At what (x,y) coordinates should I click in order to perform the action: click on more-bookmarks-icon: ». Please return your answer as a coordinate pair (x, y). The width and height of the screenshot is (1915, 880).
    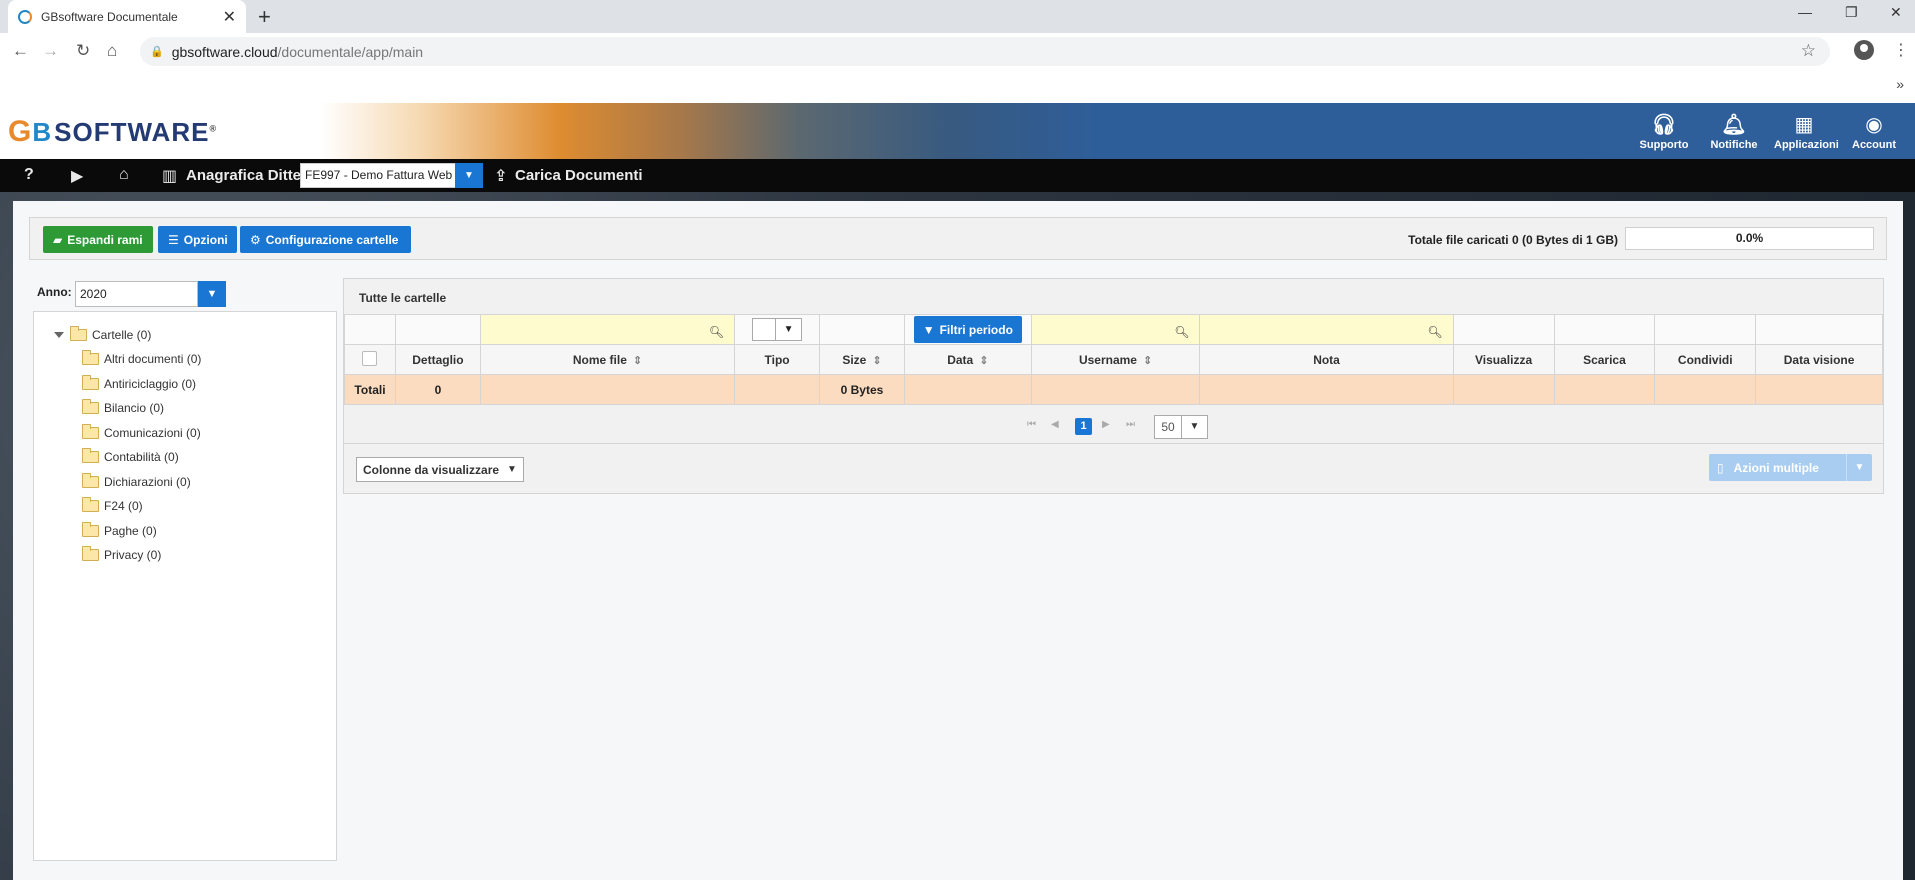
    Looking at the image, I should click on (1900, 84).